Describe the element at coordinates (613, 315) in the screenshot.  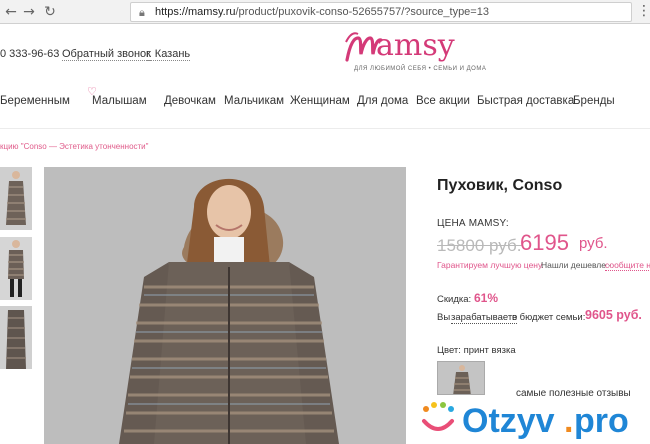
I see `savings-value: 9605 руб.` at that location.